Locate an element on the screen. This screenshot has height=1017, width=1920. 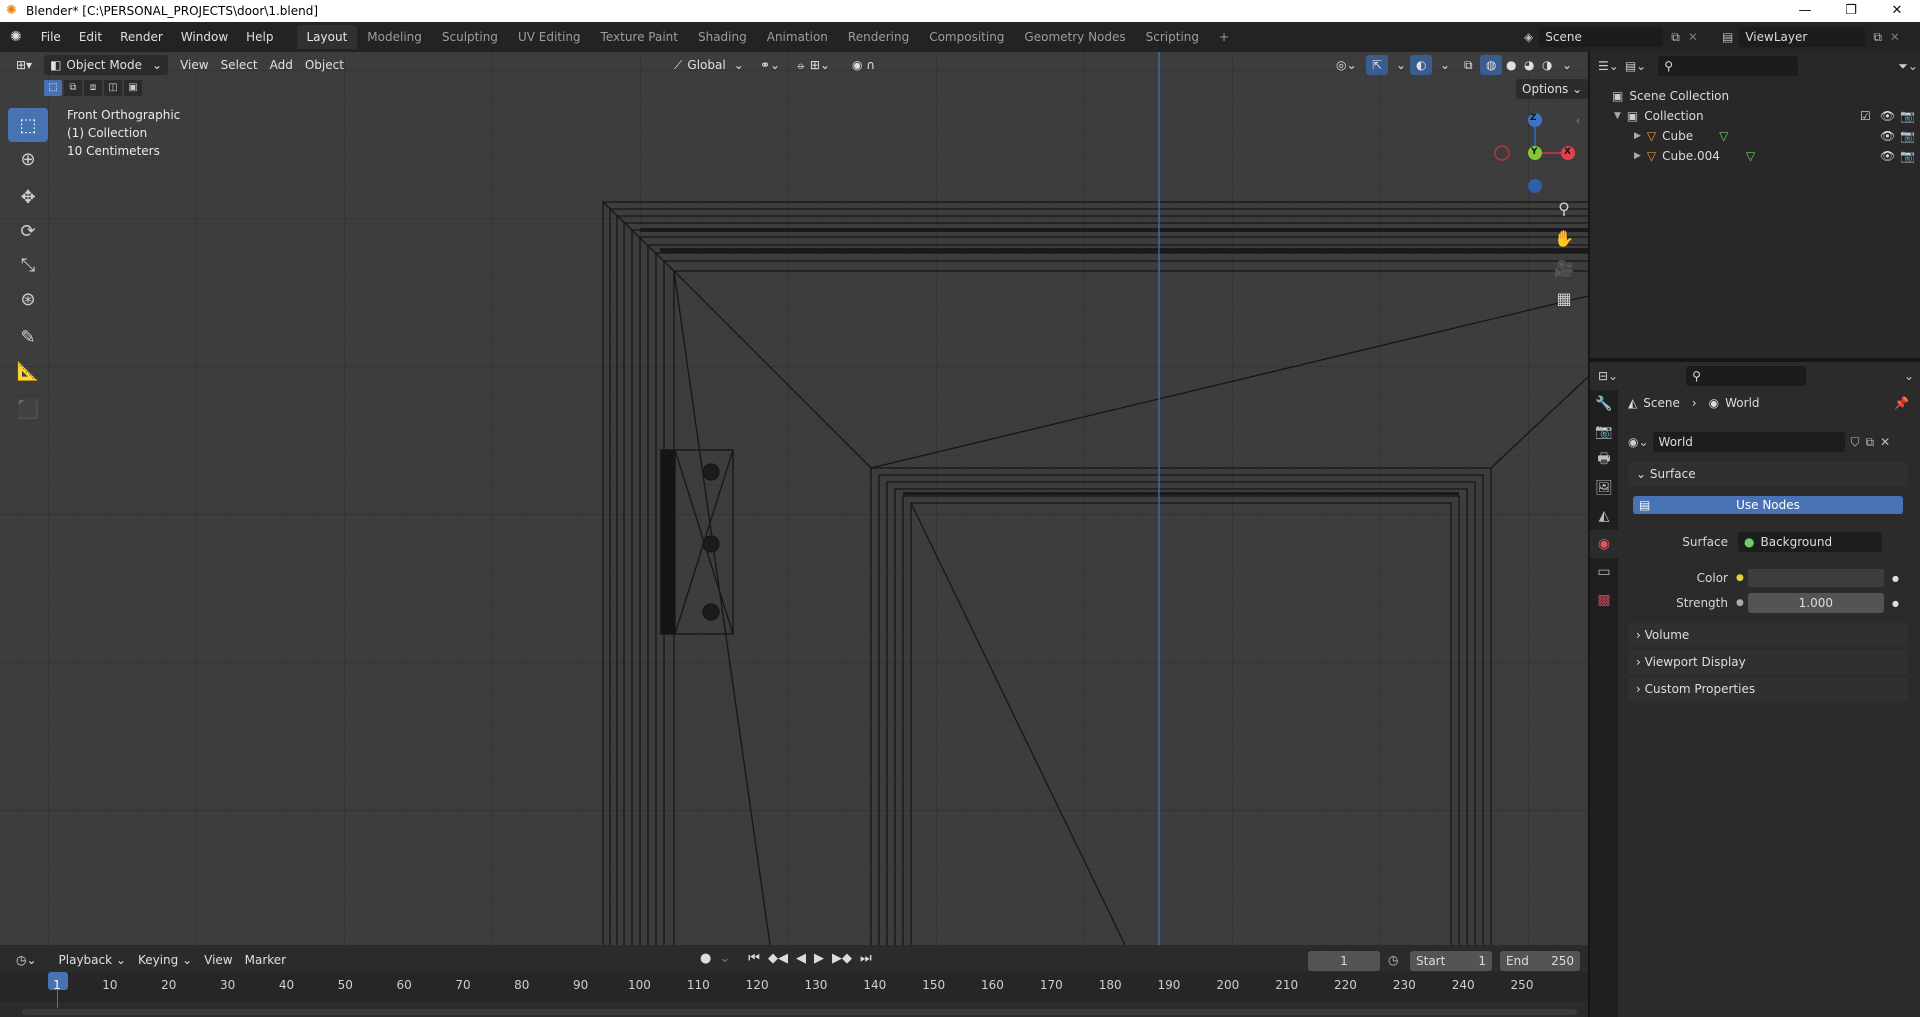
view-layer-tab-icon: 🖼 is located at coordinates (1604, 488).